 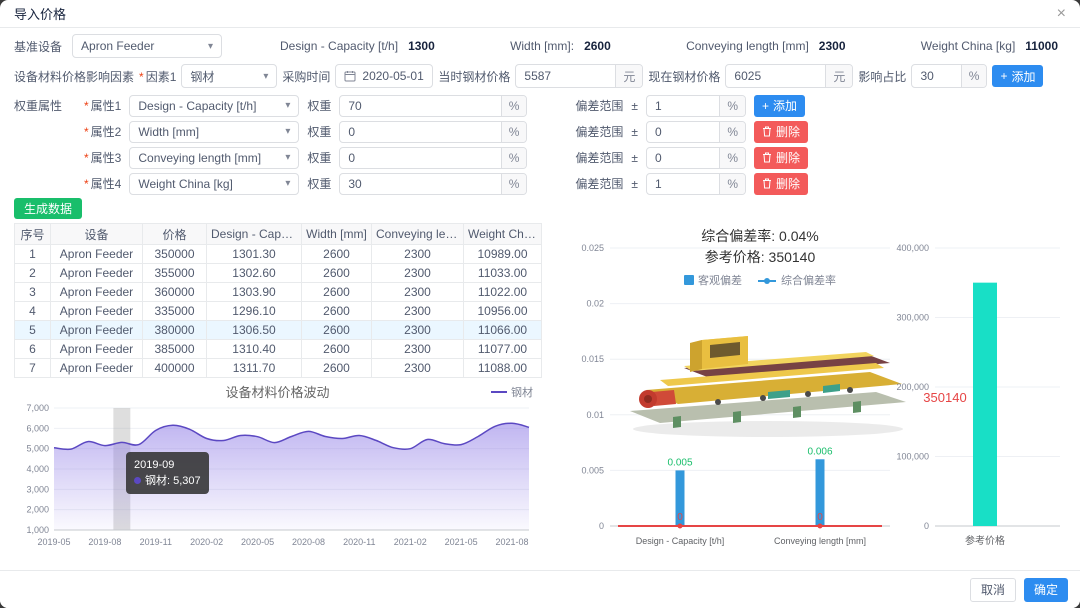 I want to click on ratio-input-group: %, so click(x=949, y=76).